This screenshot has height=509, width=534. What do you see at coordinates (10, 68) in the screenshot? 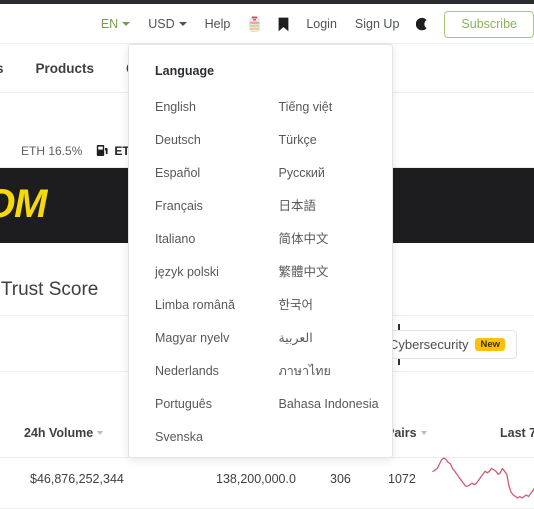
I see `nav-item-truncated: s` at bounding box center [10, 68].